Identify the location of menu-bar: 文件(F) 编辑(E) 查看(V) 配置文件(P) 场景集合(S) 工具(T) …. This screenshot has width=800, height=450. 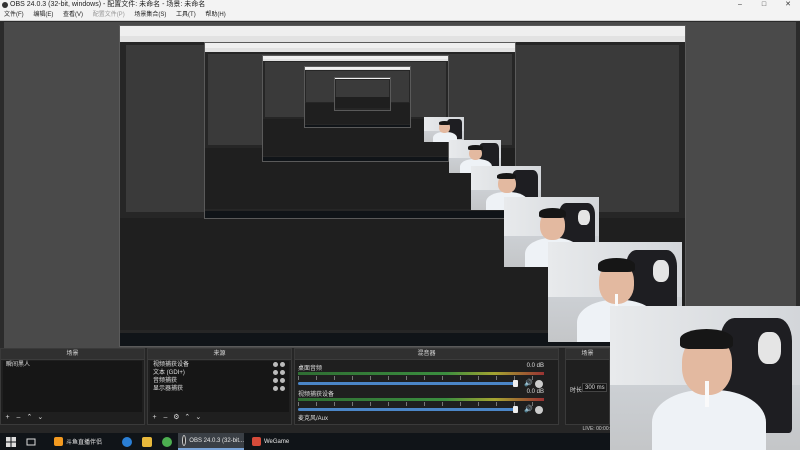
(400, 15).